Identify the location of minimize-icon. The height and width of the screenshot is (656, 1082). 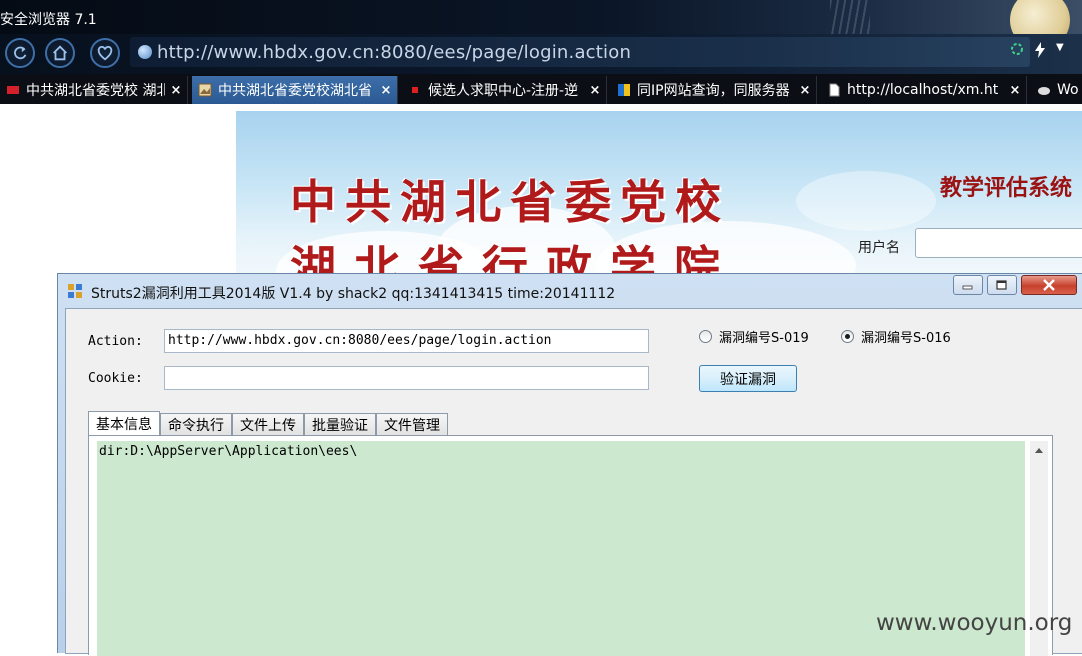
(967, 287).